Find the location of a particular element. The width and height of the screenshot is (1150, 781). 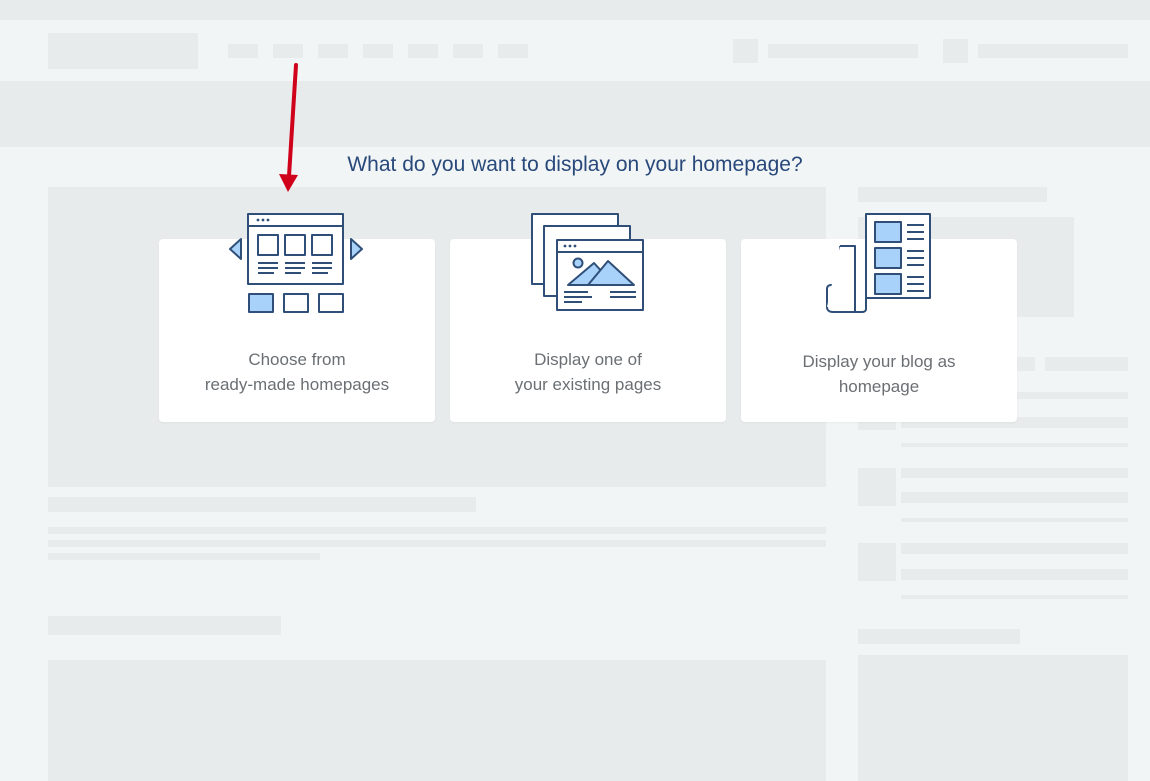

option-label: Choose from ready-made homepages is located at coordinates (297, 372).